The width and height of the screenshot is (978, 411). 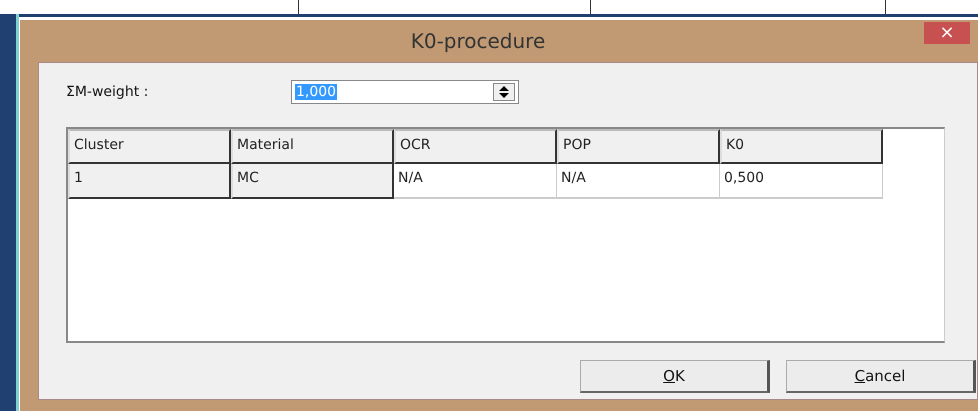 What do you see at coordinates (638, 146) in the screenshot?
I see `column-header: POP` at bounding box center [638, 146].